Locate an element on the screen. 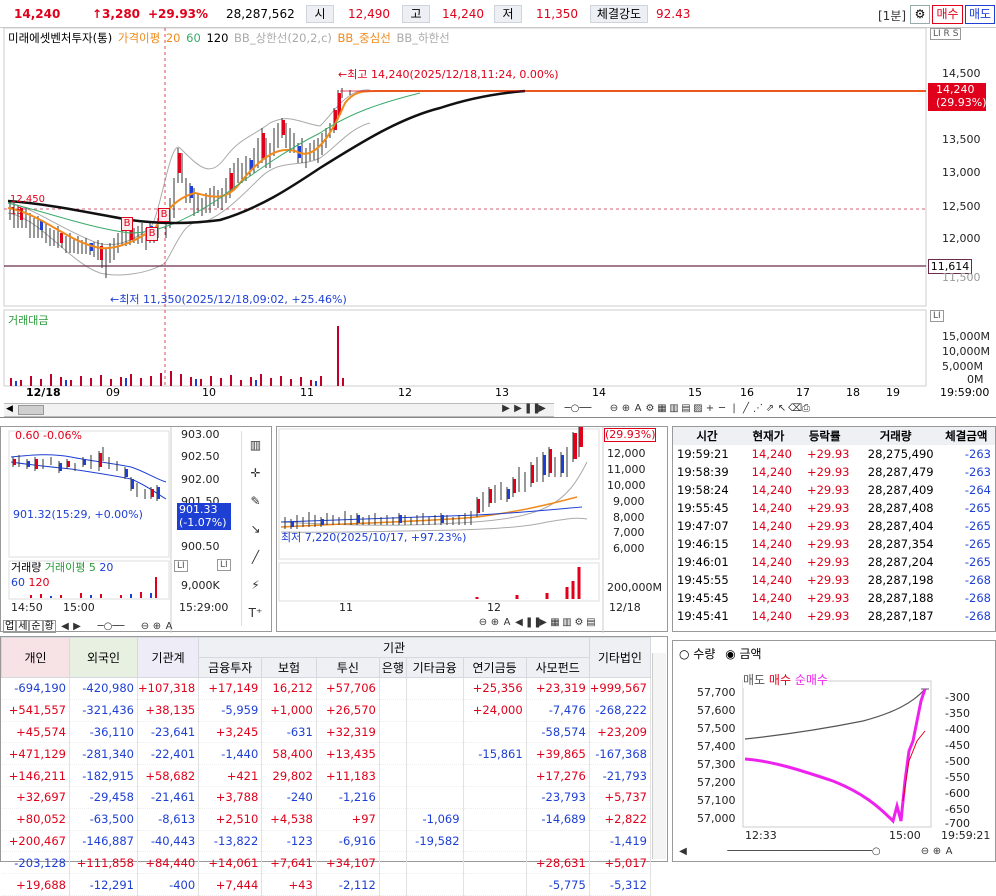 This screenshot has width=996, height=896. table-row: 19:55:45 14,240 +29.93 28,287,408 -265 is located at coordinates (834, 508).